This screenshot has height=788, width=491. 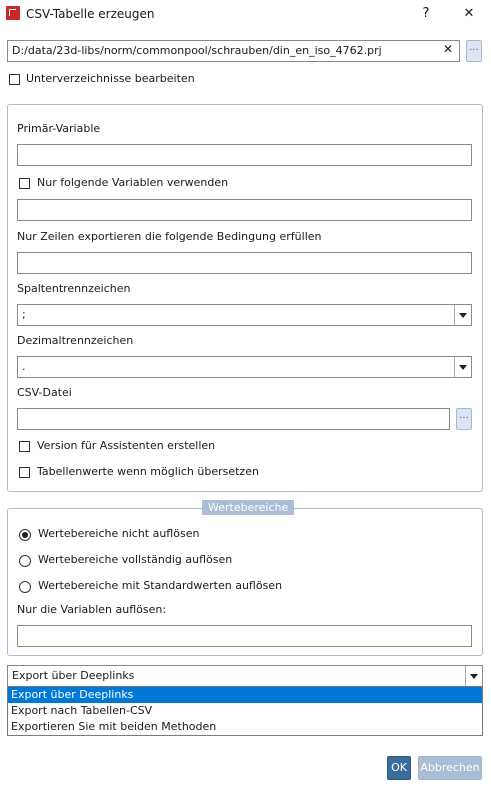 What do you see at coordinates (245, 727) in the screenshot?
I see `export-option-both: Exportieren Sie mit beiden Methoden` at bounding box center [245, 727].